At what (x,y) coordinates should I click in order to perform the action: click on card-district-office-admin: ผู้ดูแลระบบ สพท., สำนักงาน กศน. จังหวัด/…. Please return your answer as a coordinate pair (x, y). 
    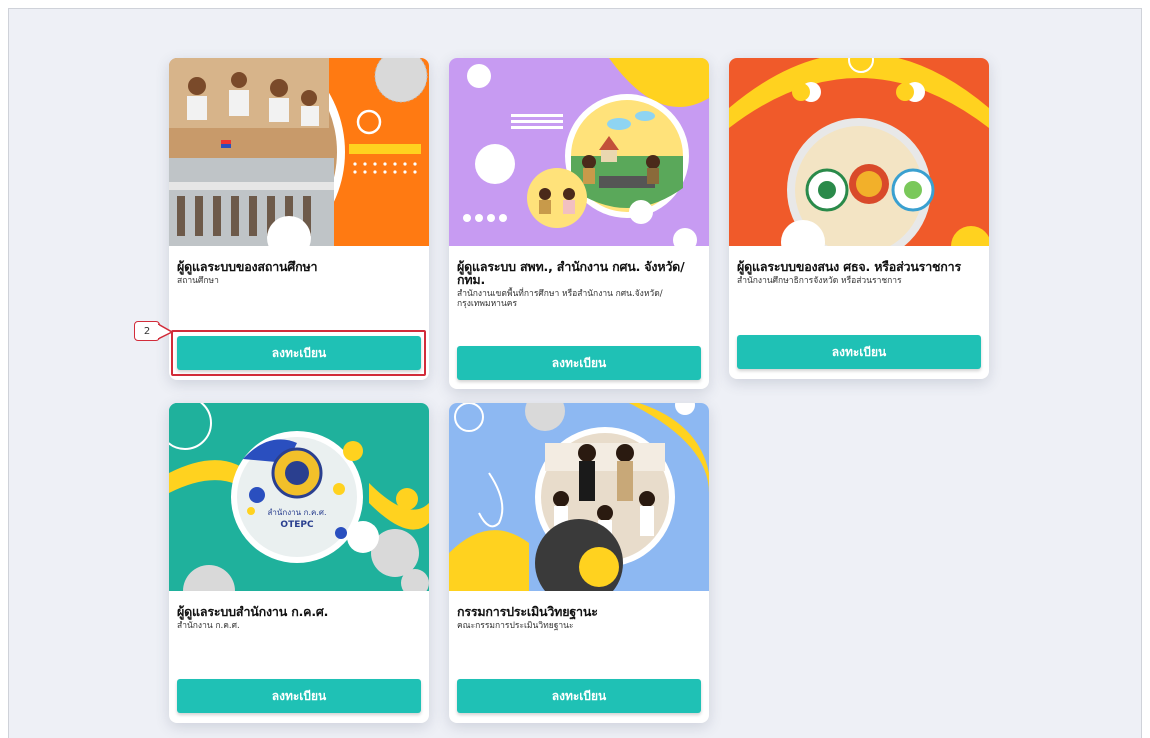
    Looking at the image, I should click on (579, 223).